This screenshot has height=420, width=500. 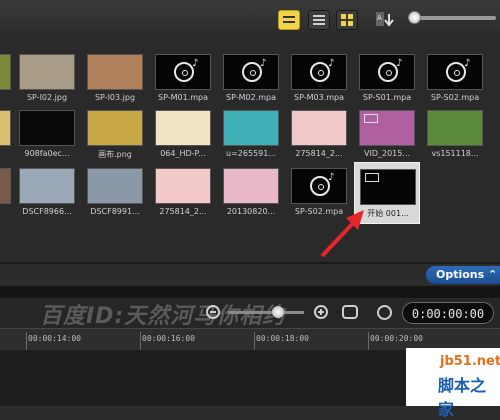 I want to click on library-toolbar: A, so click(x=250, y=19).